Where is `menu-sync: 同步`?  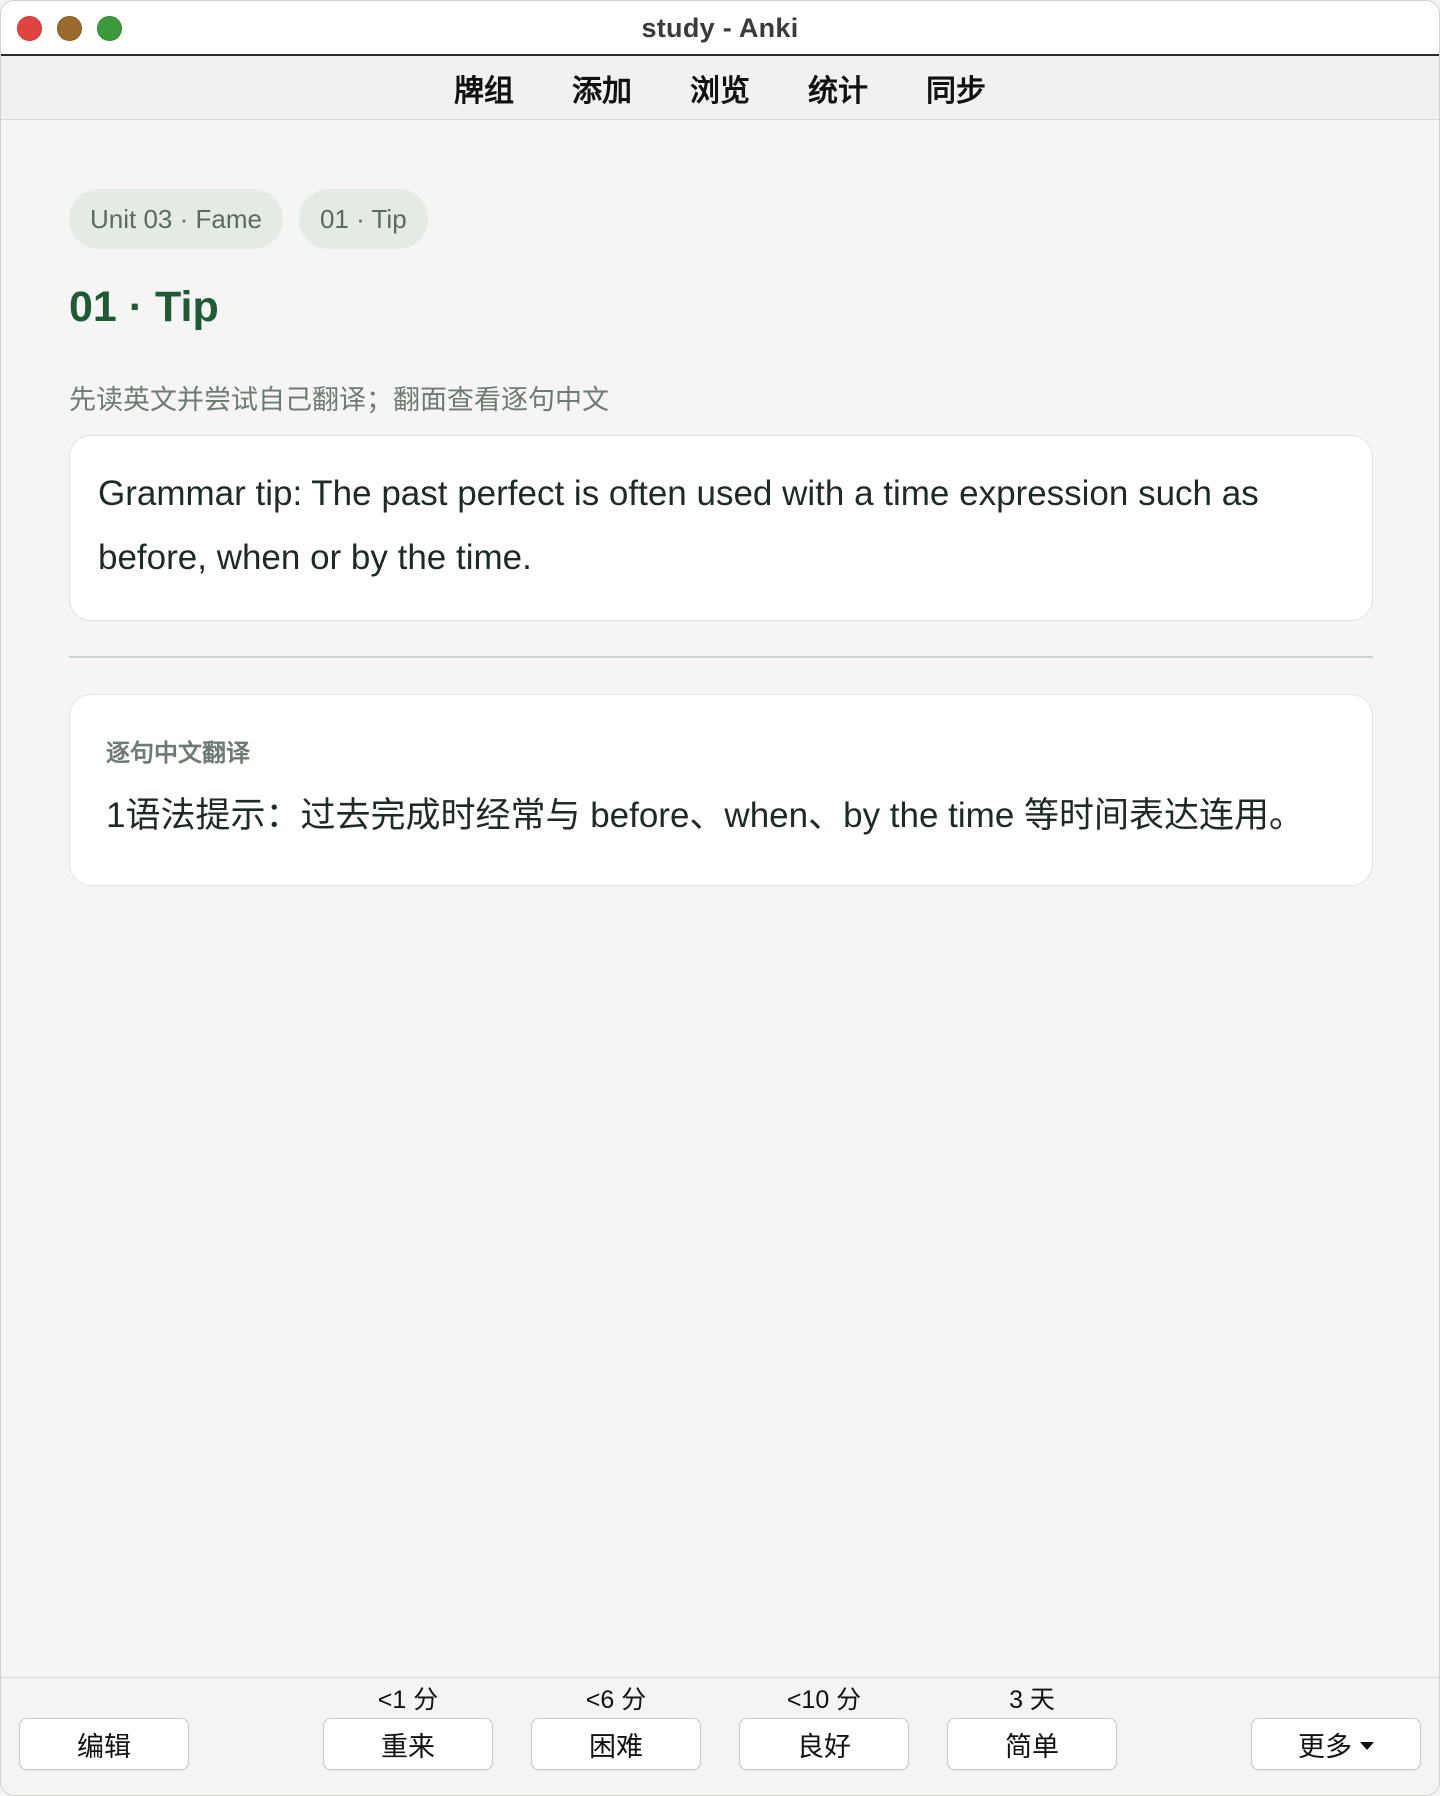 menu-sync: 同步 is located at coordinates (956, 88).